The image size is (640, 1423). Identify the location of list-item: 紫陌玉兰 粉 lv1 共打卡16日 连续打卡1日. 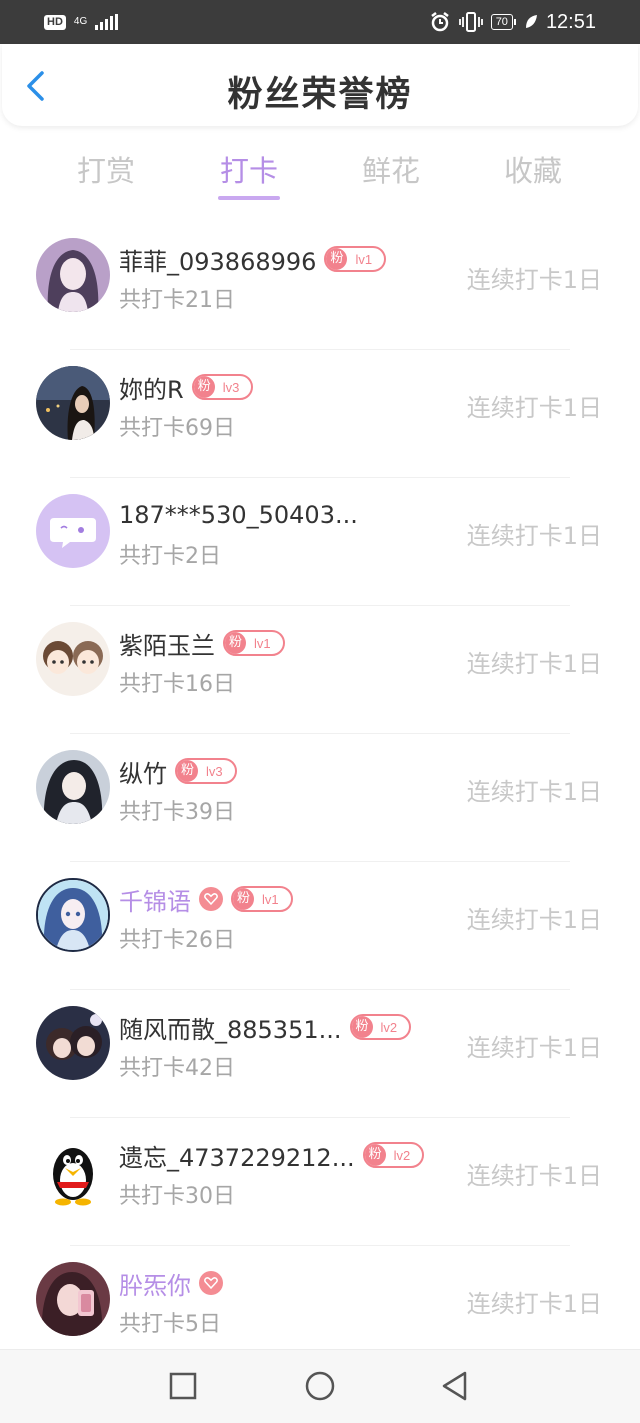
(320, 670).